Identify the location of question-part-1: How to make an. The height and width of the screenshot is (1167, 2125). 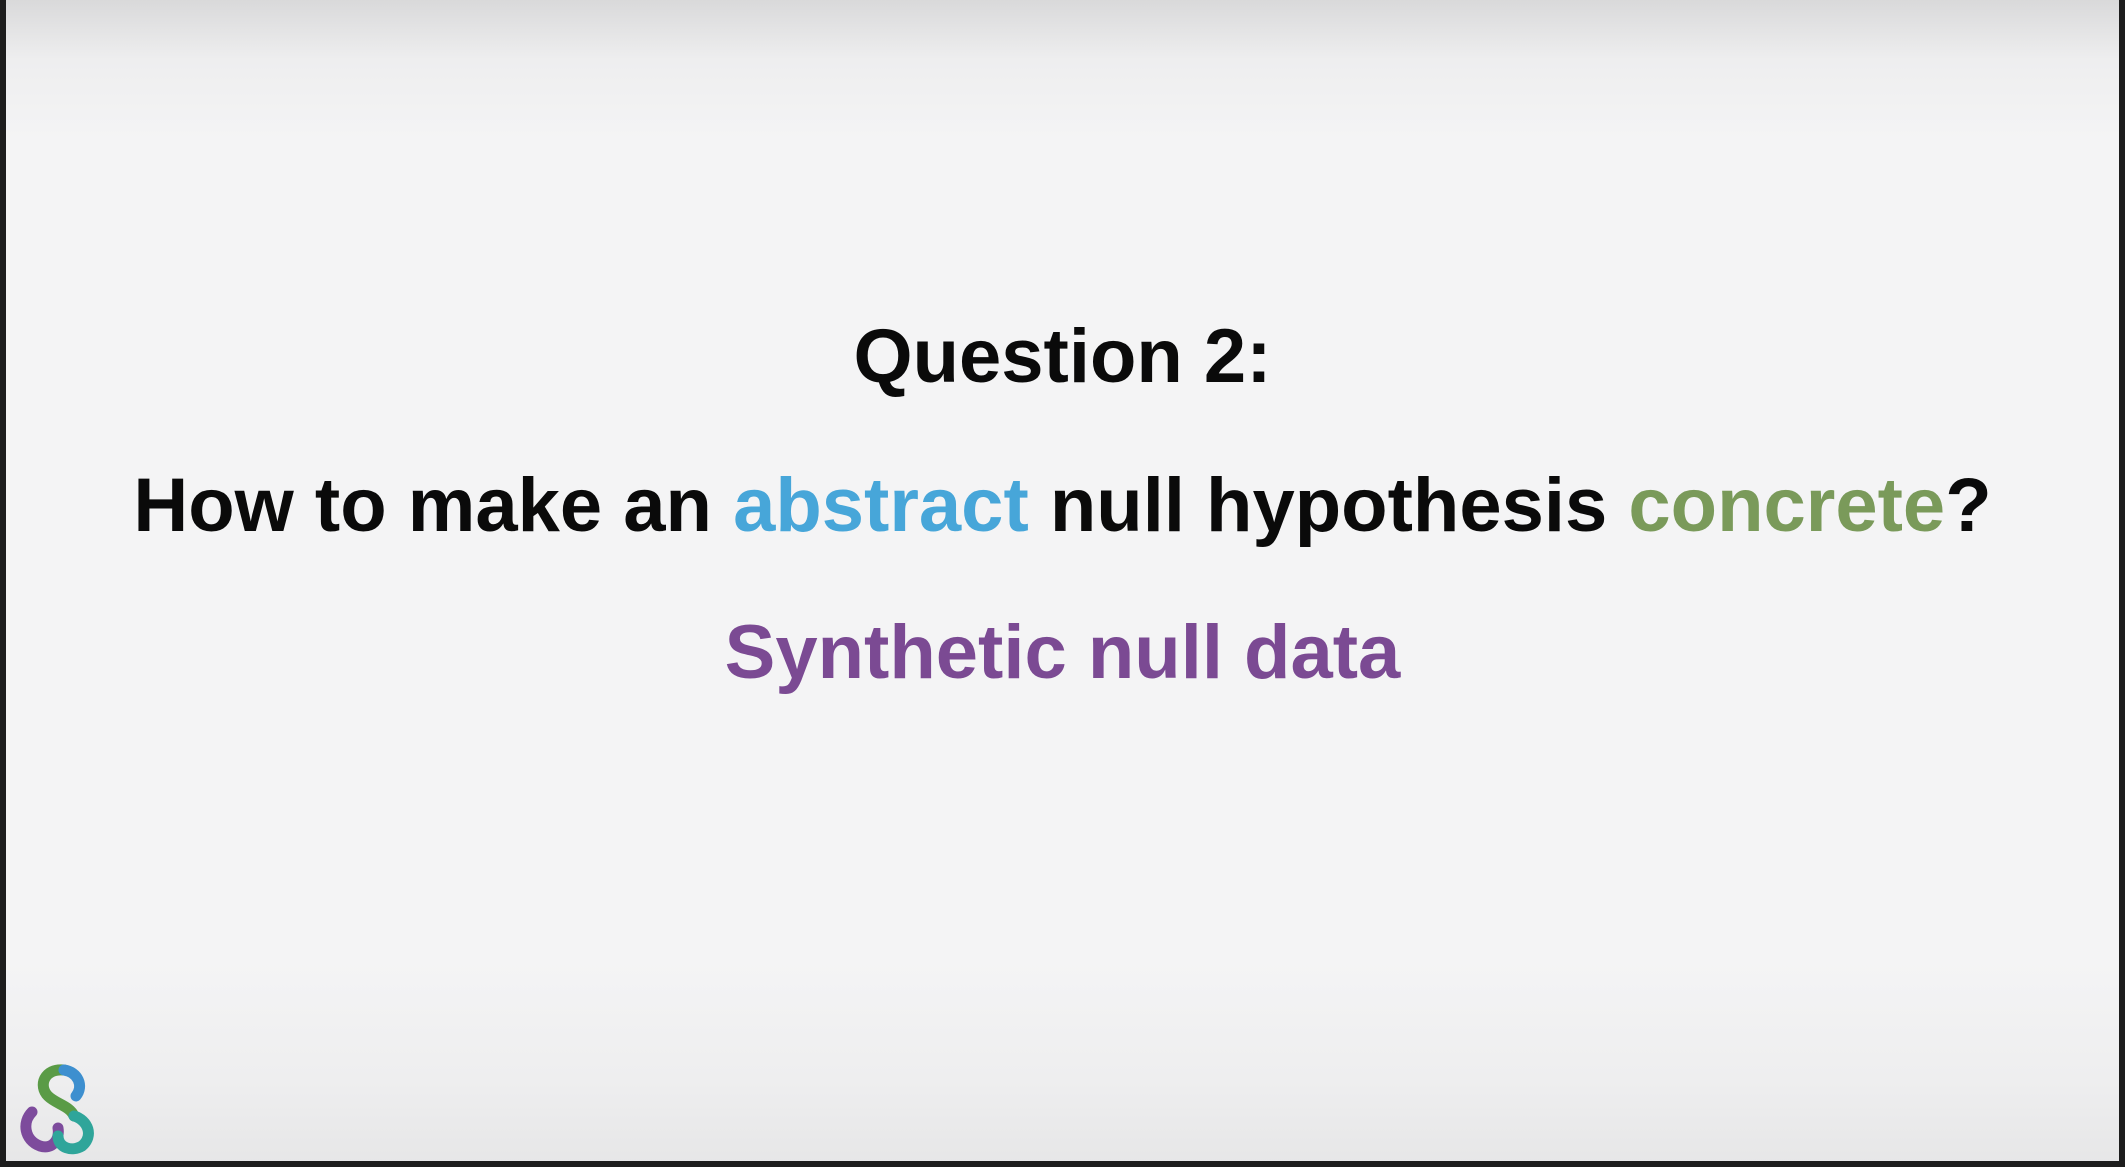
(433, 505).